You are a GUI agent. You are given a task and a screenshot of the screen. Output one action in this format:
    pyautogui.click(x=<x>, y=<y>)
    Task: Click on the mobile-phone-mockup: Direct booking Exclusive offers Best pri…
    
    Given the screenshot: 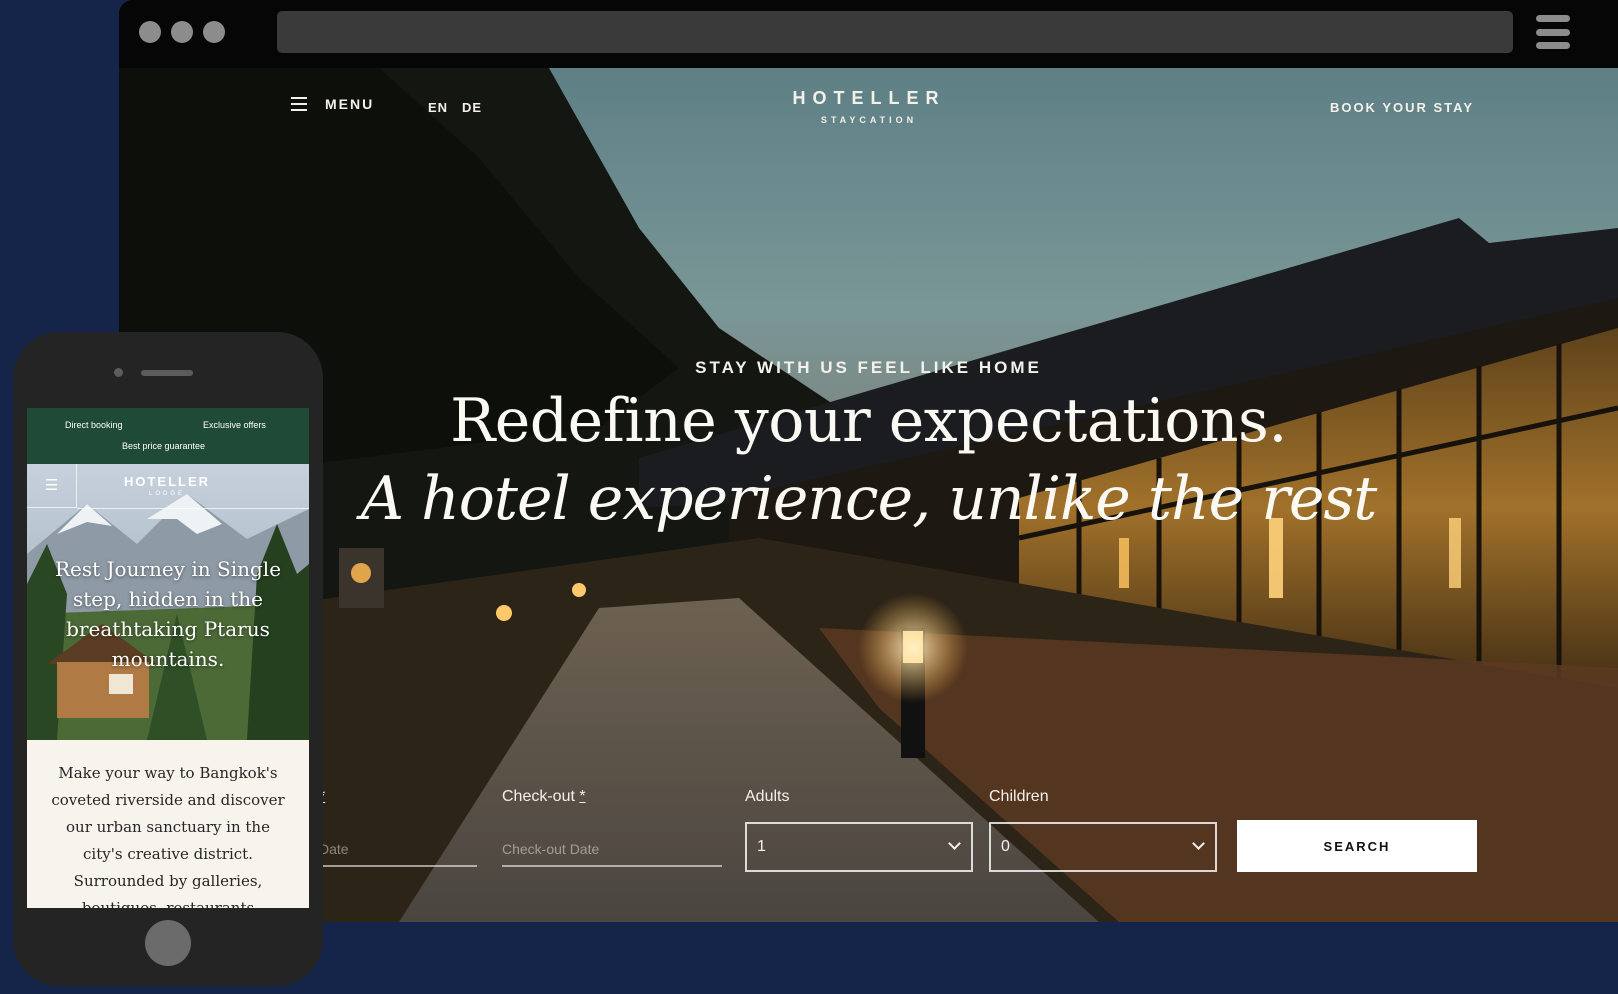 What is the action you would take?
    pyautogui.click(x=168, y=659)
    